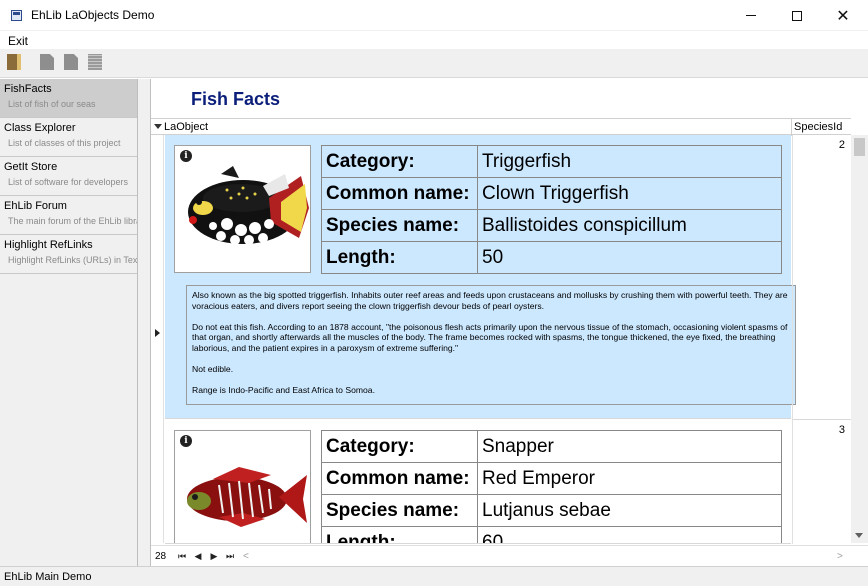 This screenshot has width=868, height=586. What do you see at coordinates (16, 15) in the screenshot?
I see `app-icon` at bounding box center [16, 15].